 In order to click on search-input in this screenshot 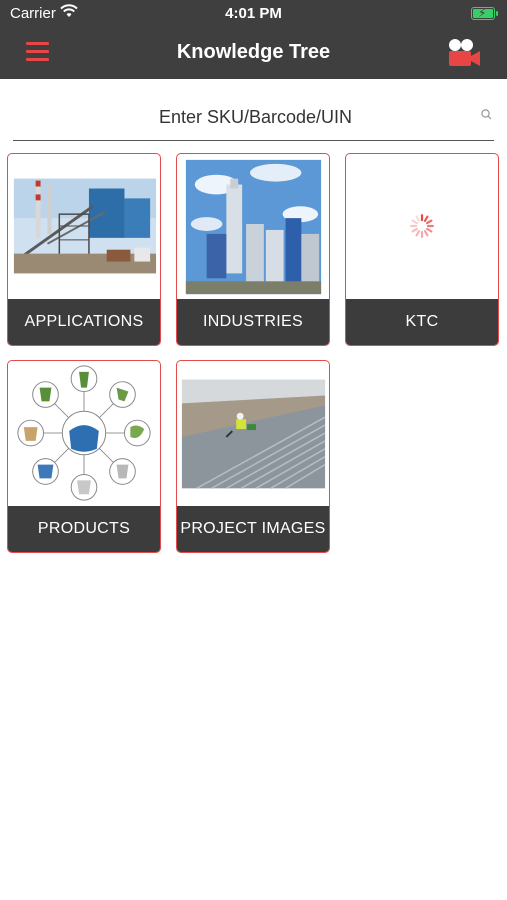, I will do `click(255, 117)`.